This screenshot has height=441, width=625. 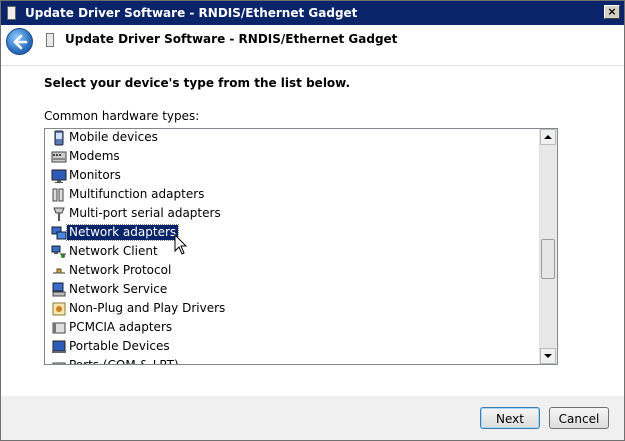 I want to click on list-item: Ports (COM & LPT), so click(x=292, y=360).